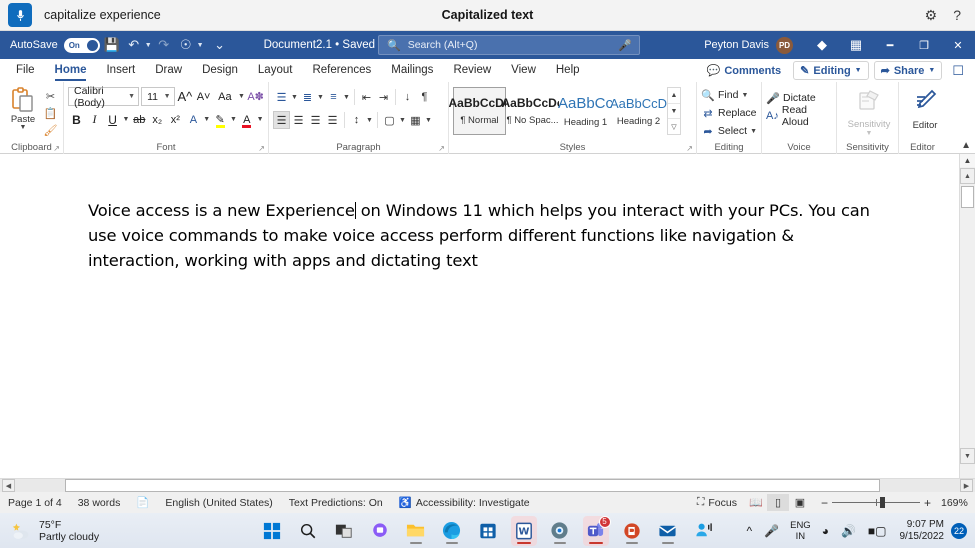  Describe the element at coordinates (332, 120) in the screenshot. I see `justify-icon: ☰` at that location.